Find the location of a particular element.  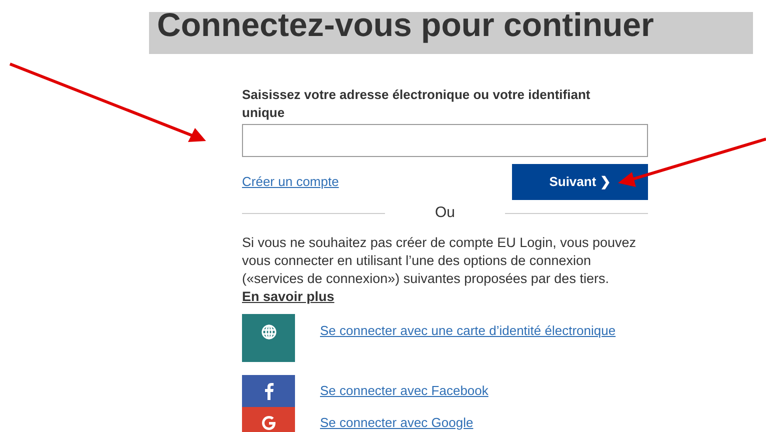

provider-link: Se connecter avec Facebook is located at coordinates (475, 390).